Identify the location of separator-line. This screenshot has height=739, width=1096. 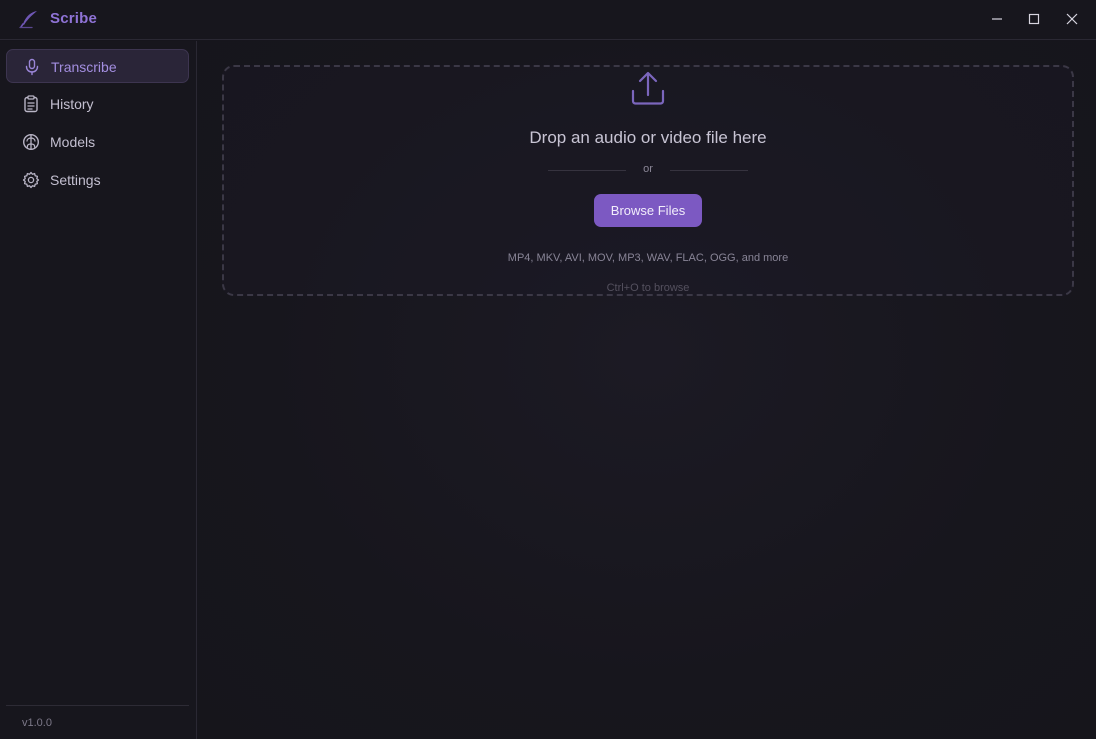
(709, 170).